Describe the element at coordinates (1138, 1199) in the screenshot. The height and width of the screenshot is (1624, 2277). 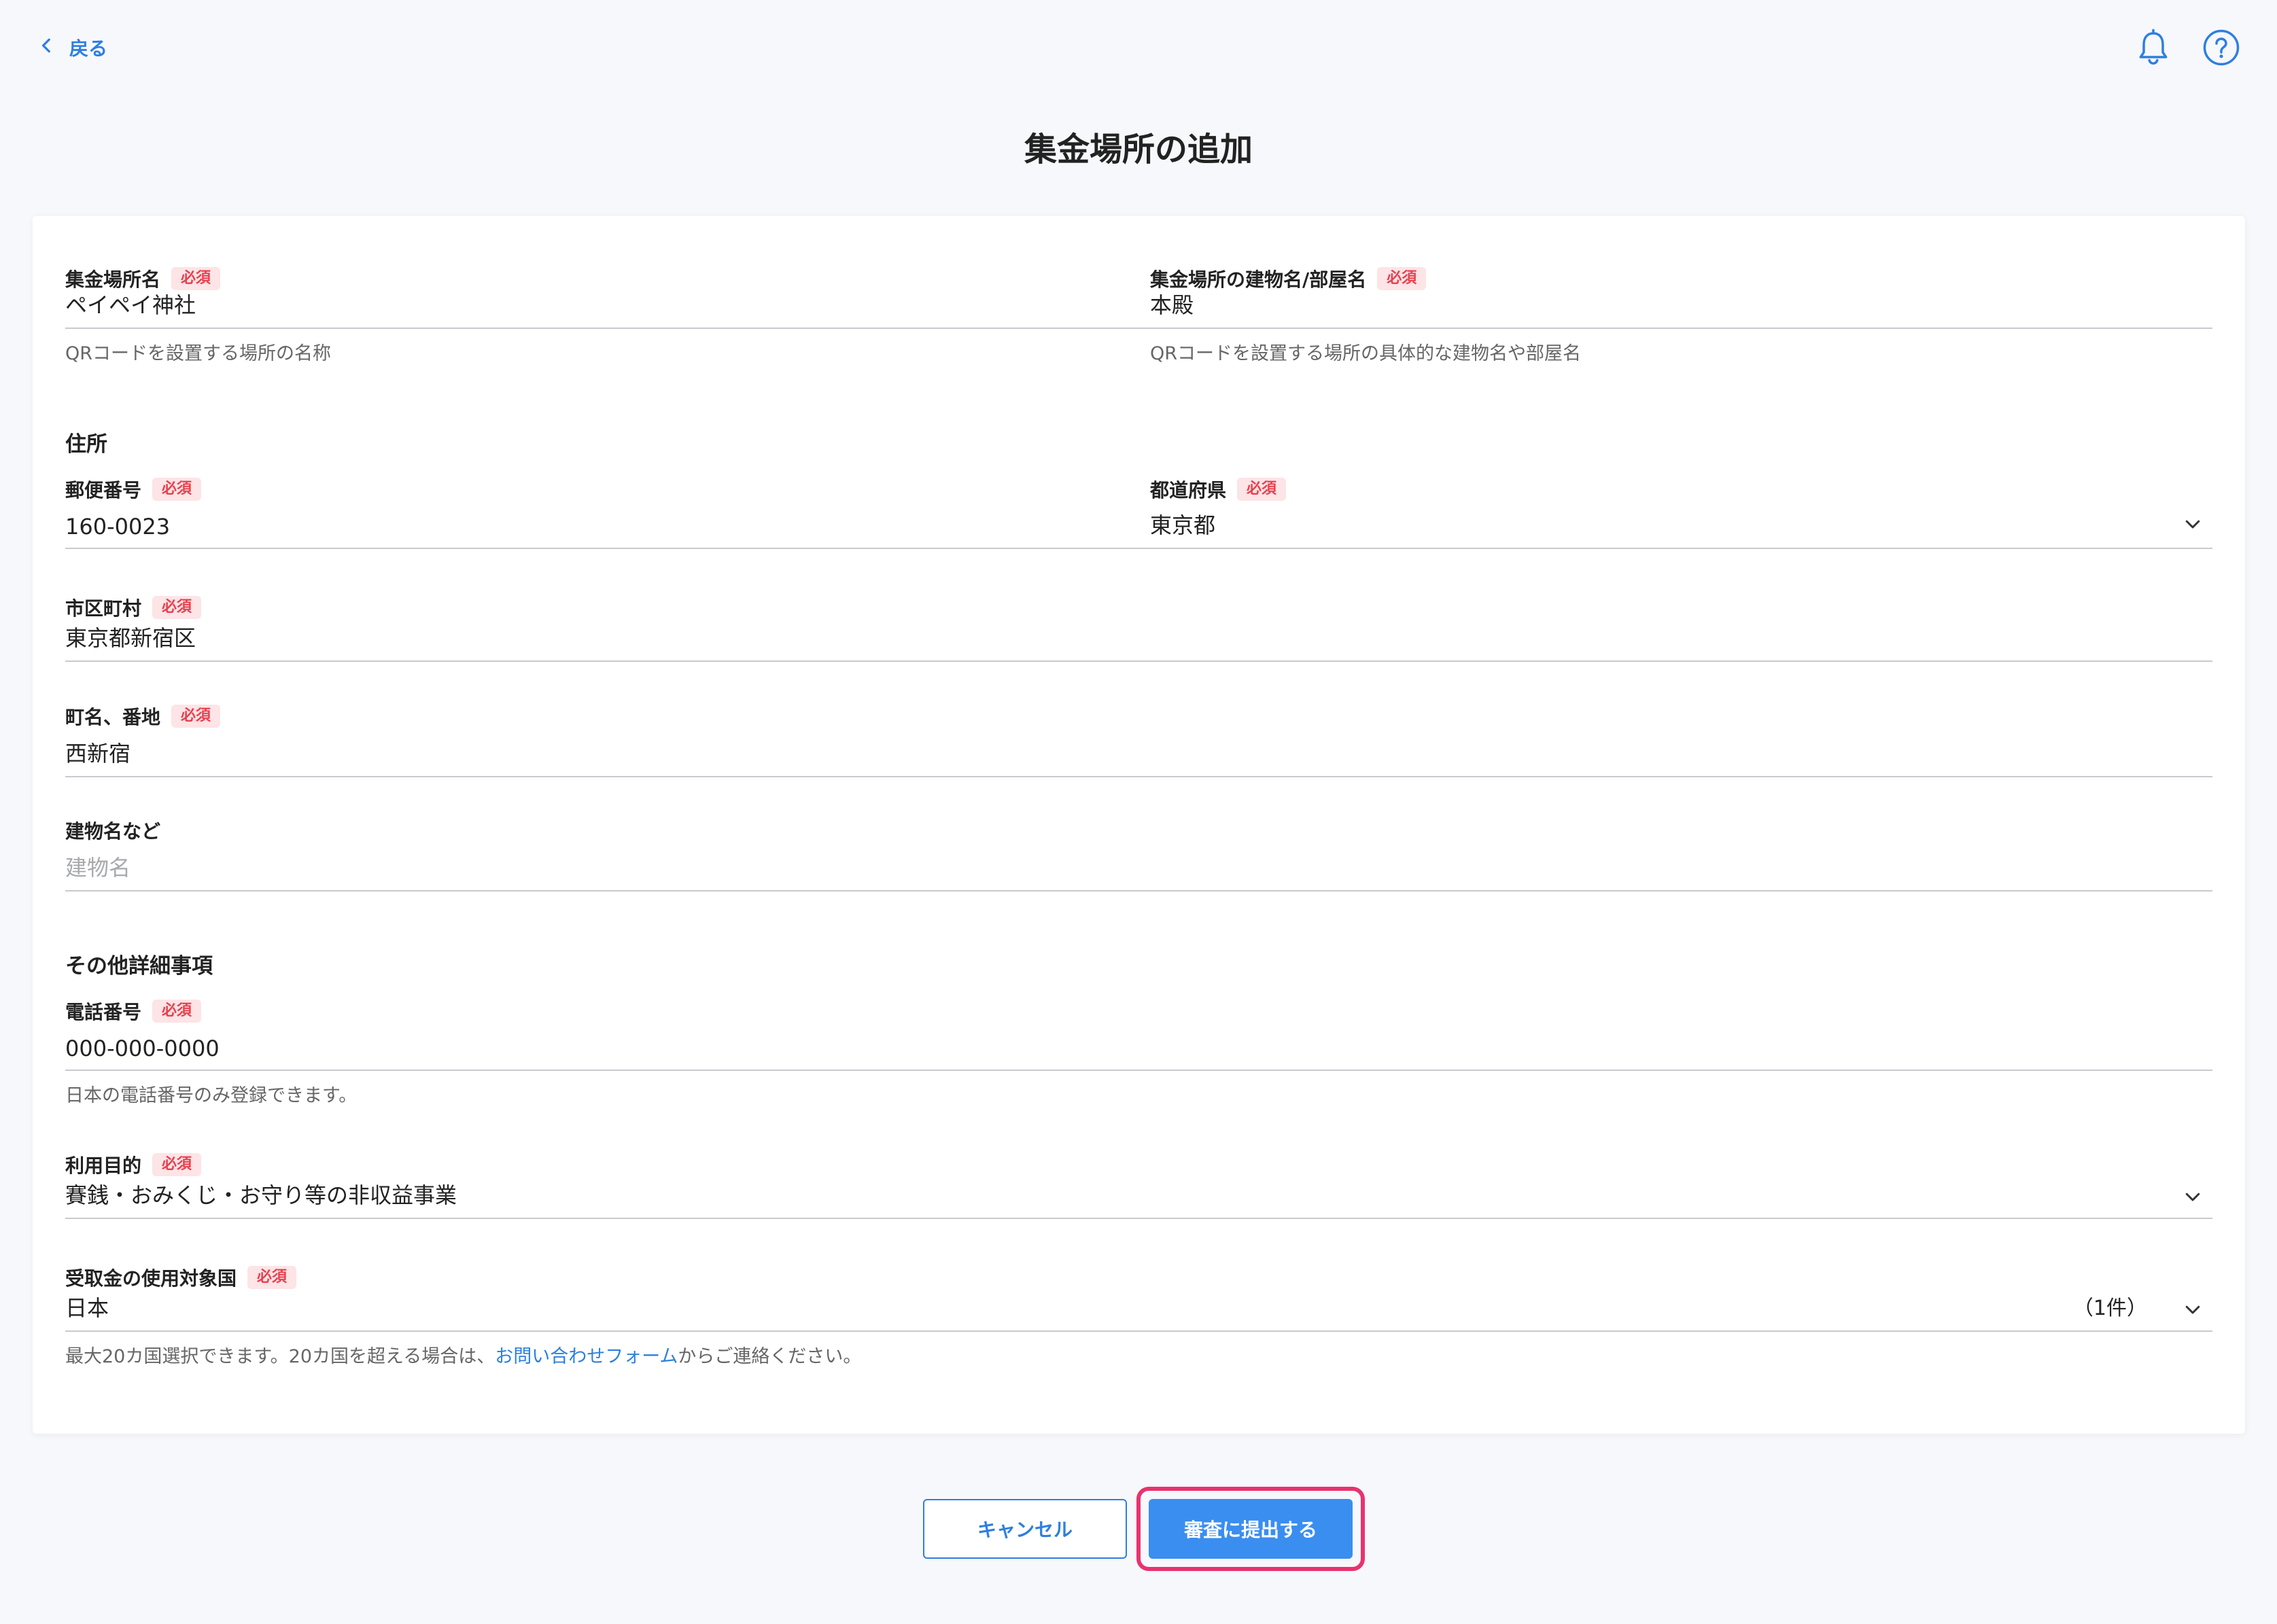
I see `purpose-select: 賽銭・おみくじ・お守り等の非収益事業` at that location.